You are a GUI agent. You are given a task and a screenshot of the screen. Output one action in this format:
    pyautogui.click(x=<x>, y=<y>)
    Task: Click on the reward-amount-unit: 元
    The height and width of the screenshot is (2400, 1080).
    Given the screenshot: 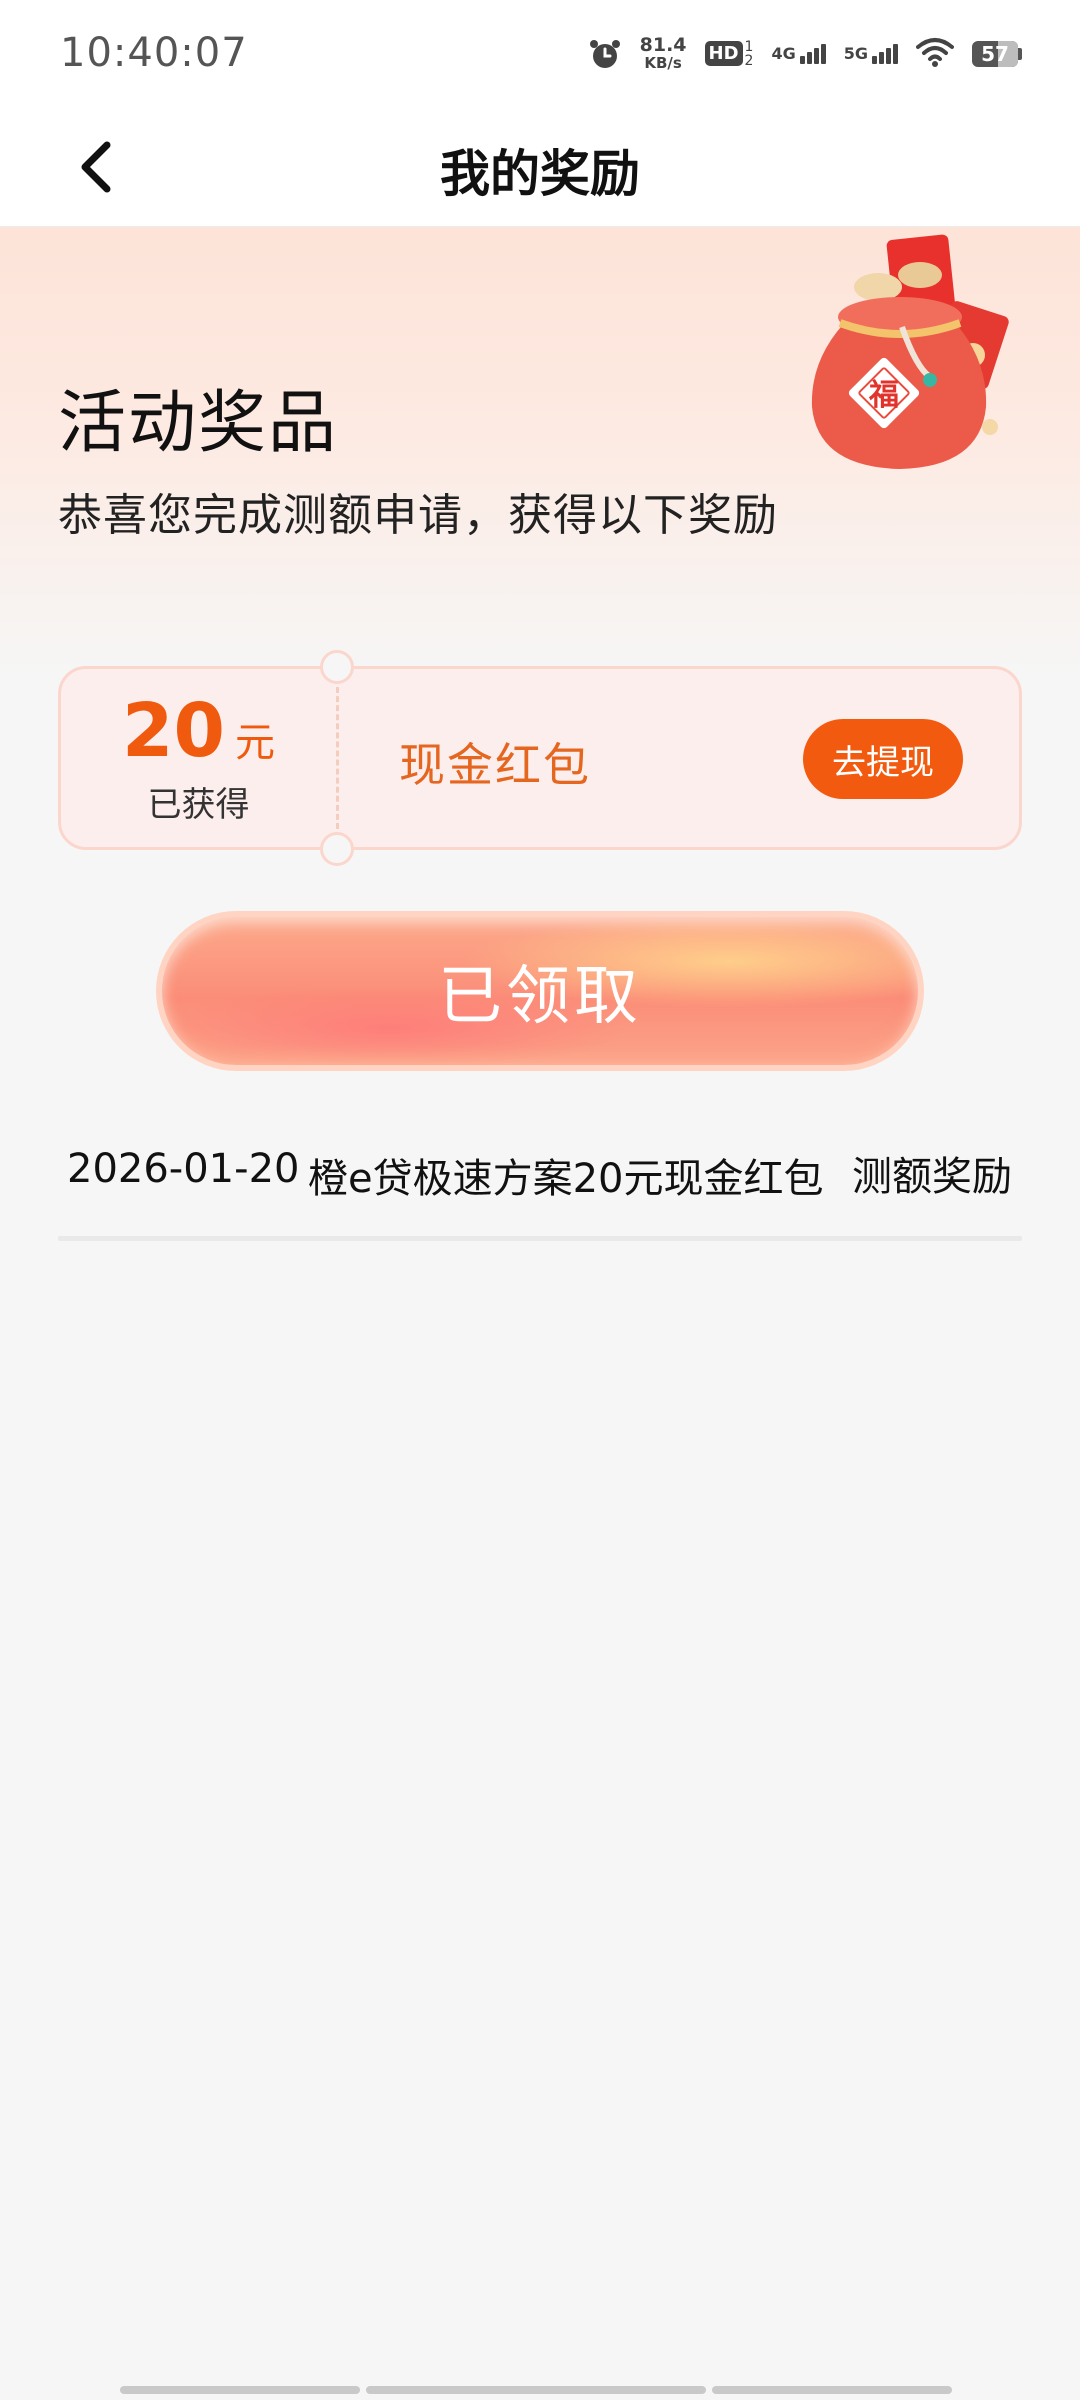 What is the action you would take?
    pyautogui.click(x=254, y=742)
    